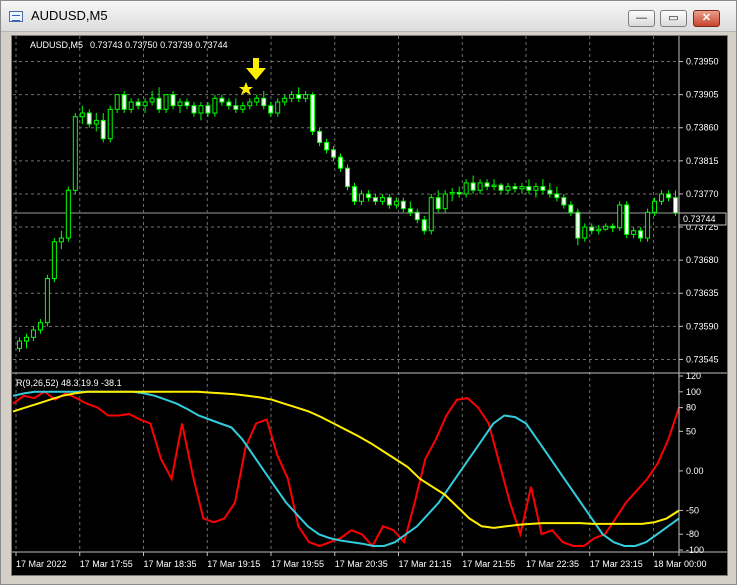 The width and height of the screenshot is (737, 585). Describe the element at coordinates (16, 16) in the screenshot. I see `chart-window-icon` at that location.